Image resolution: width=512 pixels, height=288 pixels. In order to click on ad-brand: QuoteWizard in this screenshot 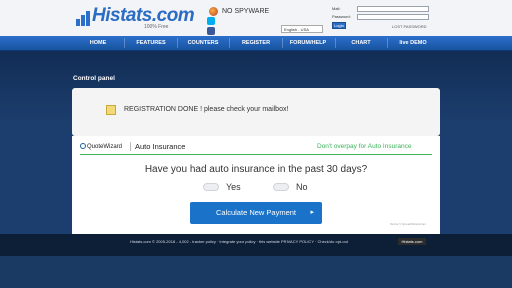, I will do `click(105, 147)`.